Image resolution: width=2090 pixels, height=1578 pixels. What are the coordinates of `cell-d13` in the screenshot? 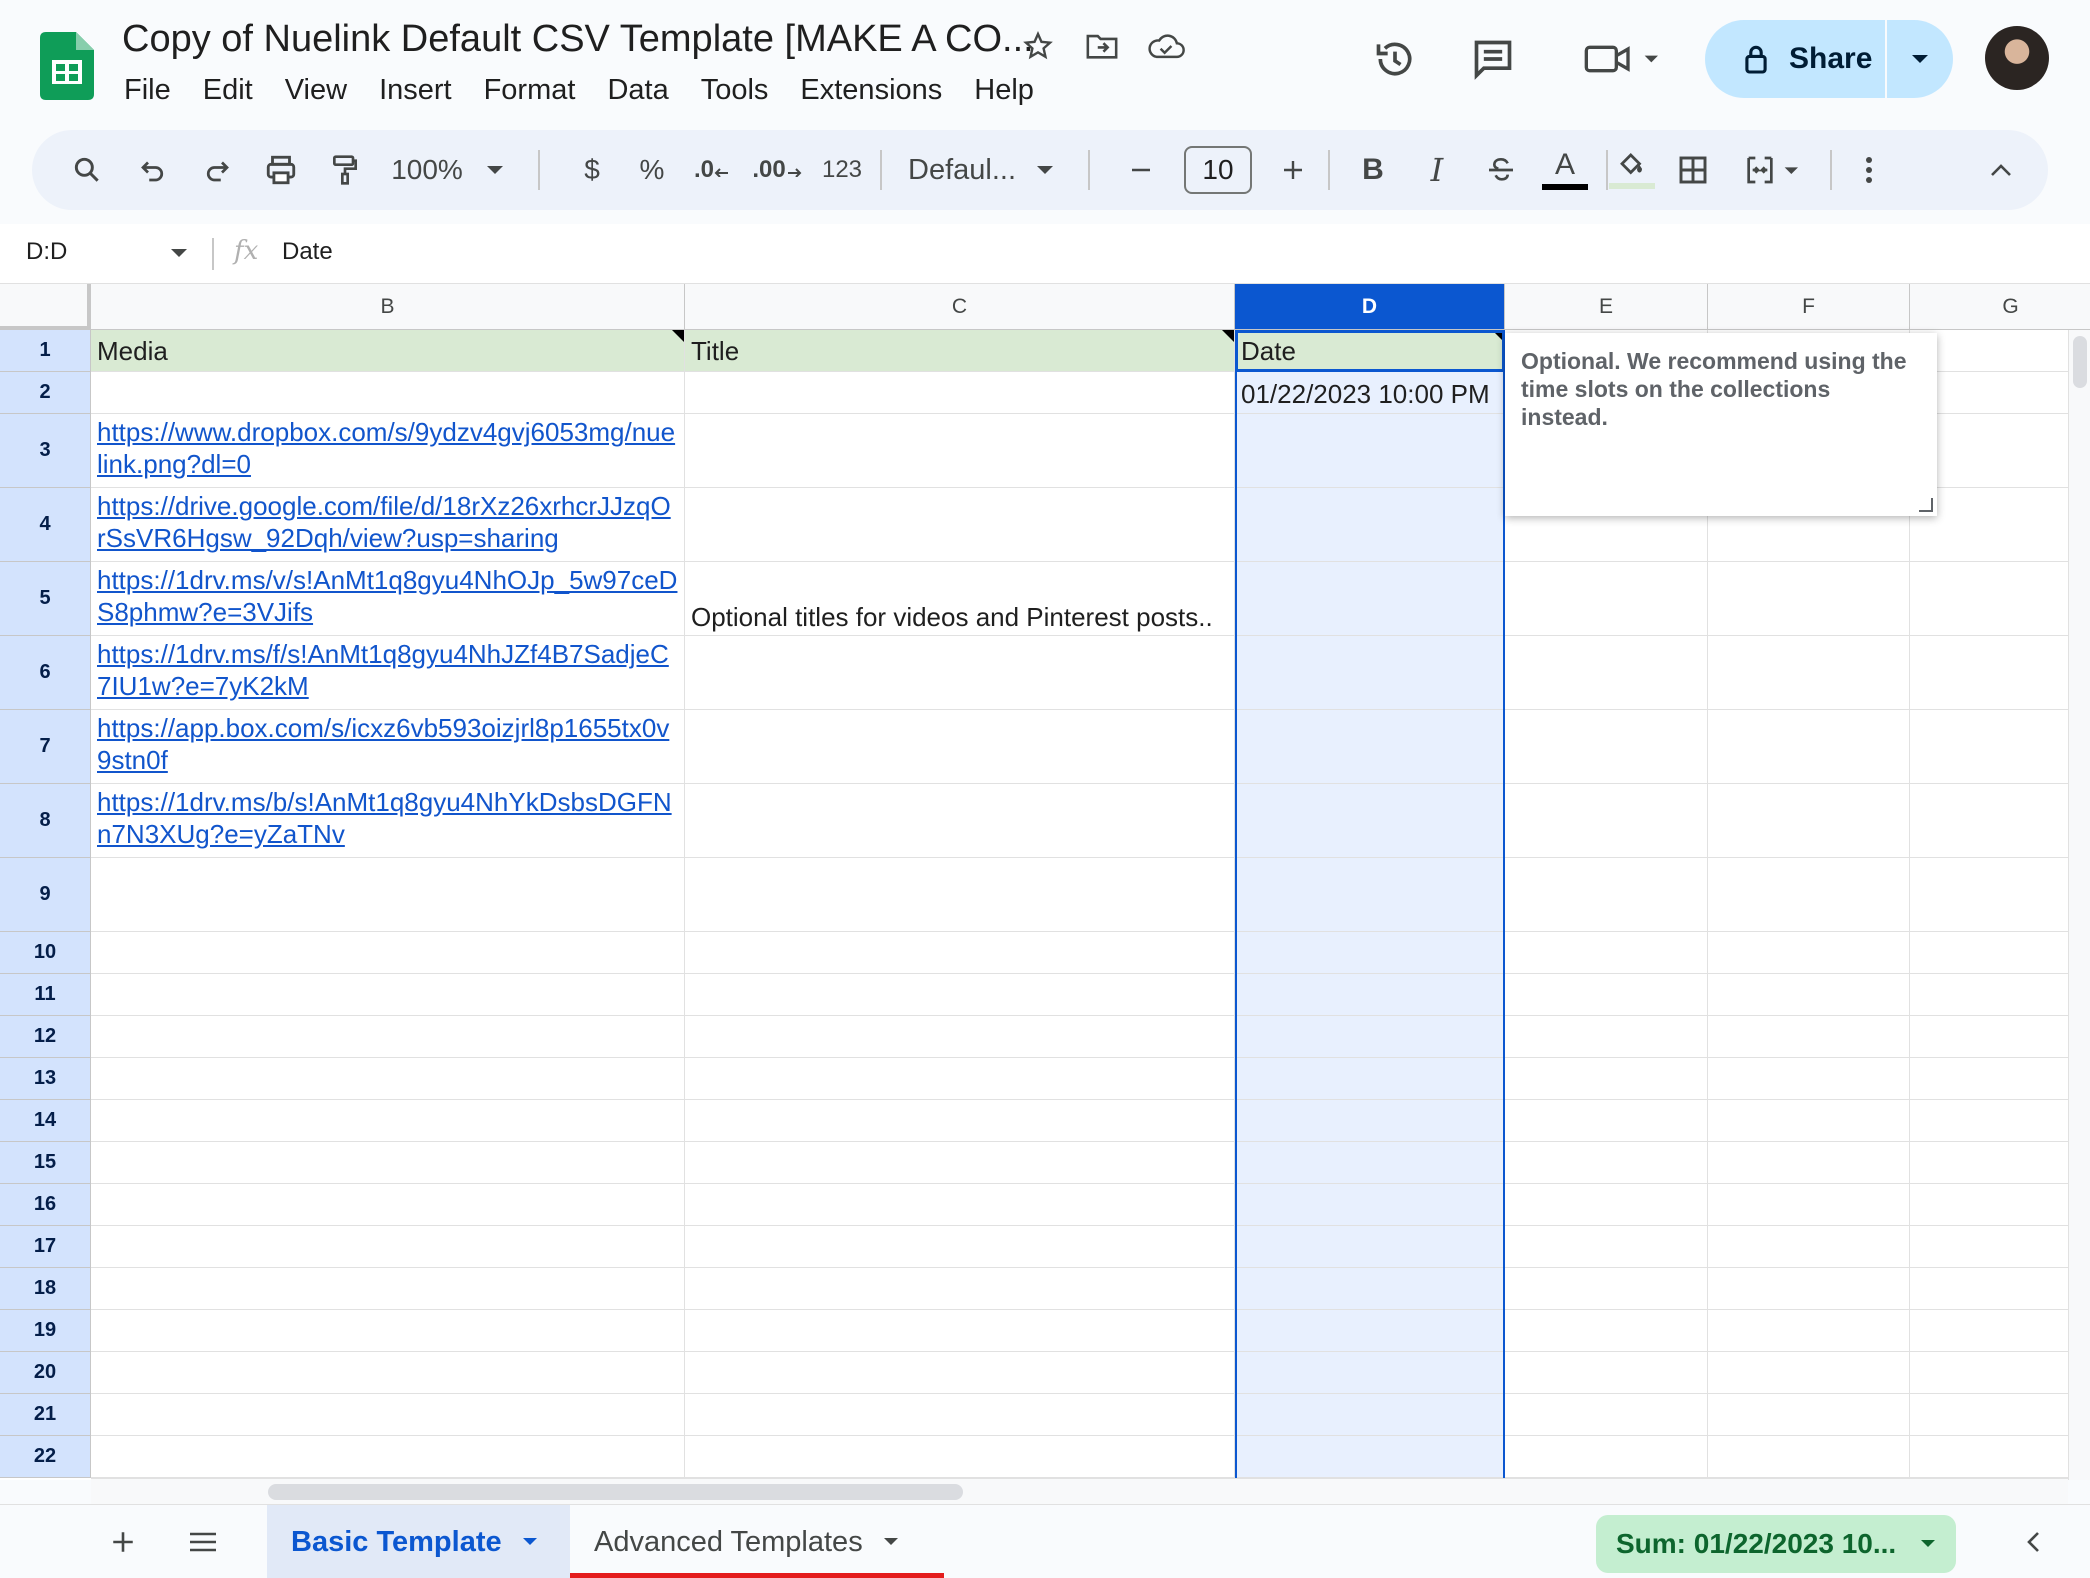 It's located at (1370, 1079).